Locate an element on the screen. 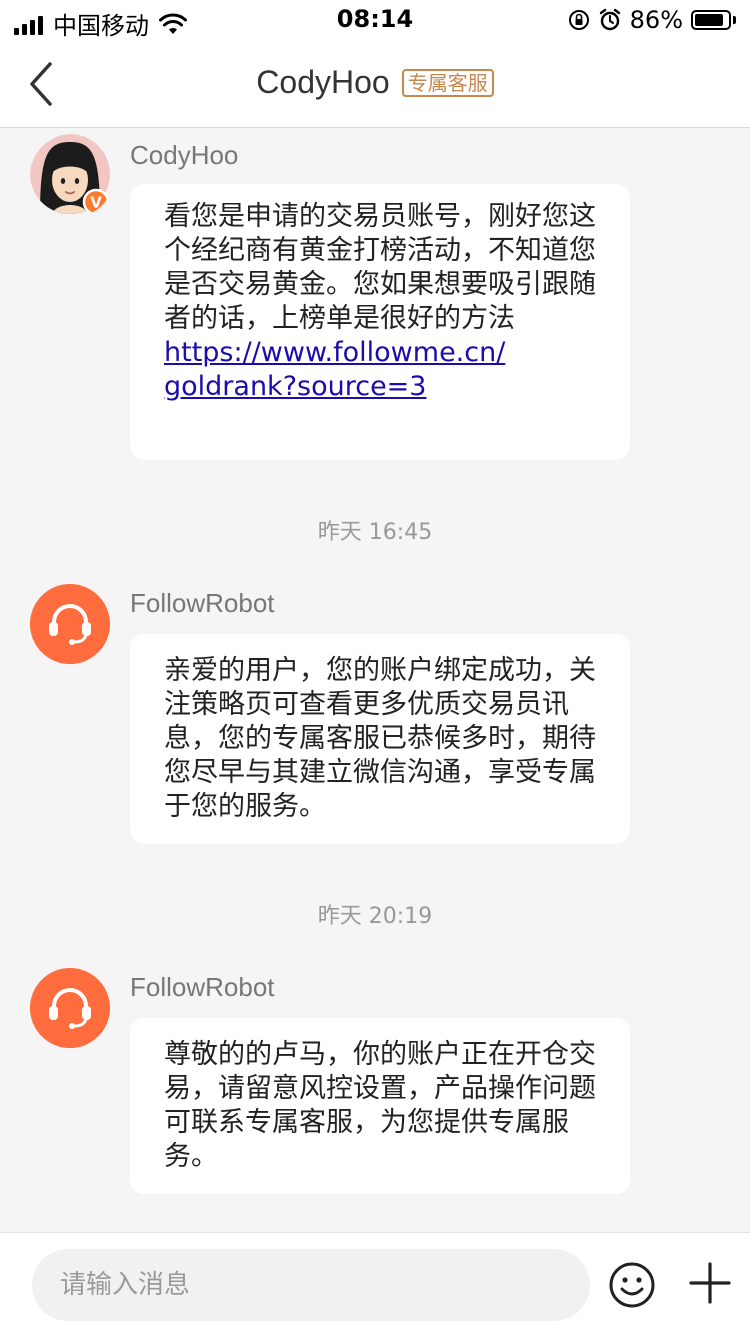 Image resolution: width=750 pixels, height=1334 pixels. battery-fill is located at coordinates (709, 20).